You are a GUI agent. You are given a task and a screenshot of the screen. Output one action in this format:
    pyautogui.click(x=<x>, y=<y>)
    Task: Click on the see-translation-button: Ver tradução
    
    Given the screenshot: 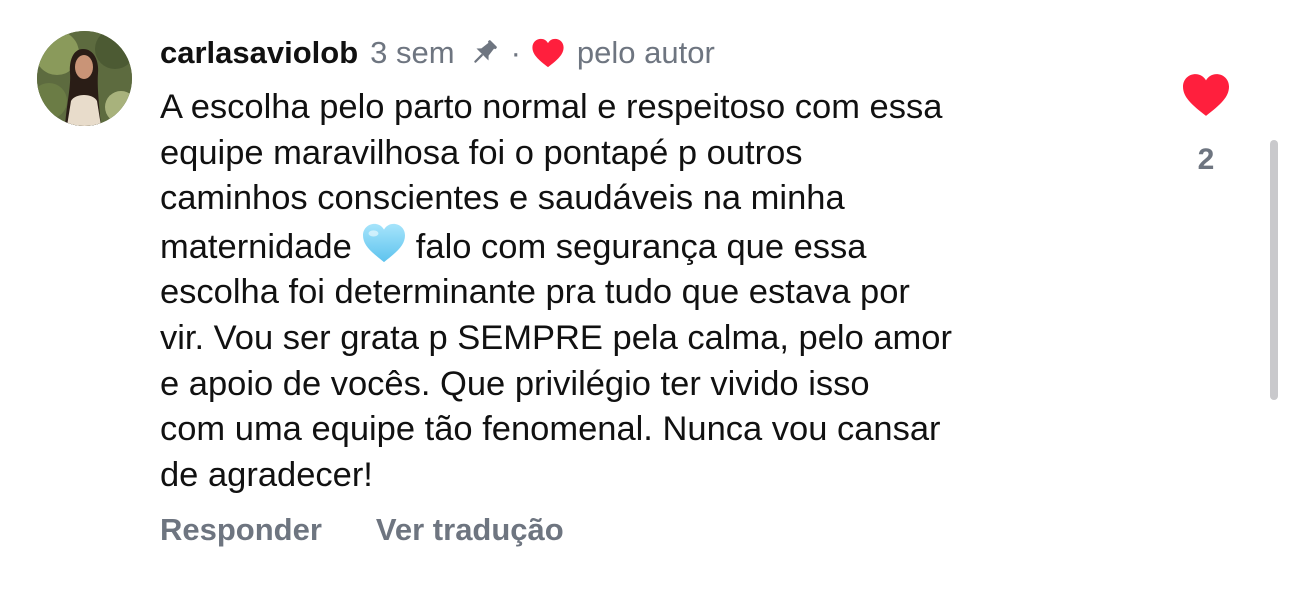 What is the action you would take?
    pyautogui.click(x=470, y=530)
    